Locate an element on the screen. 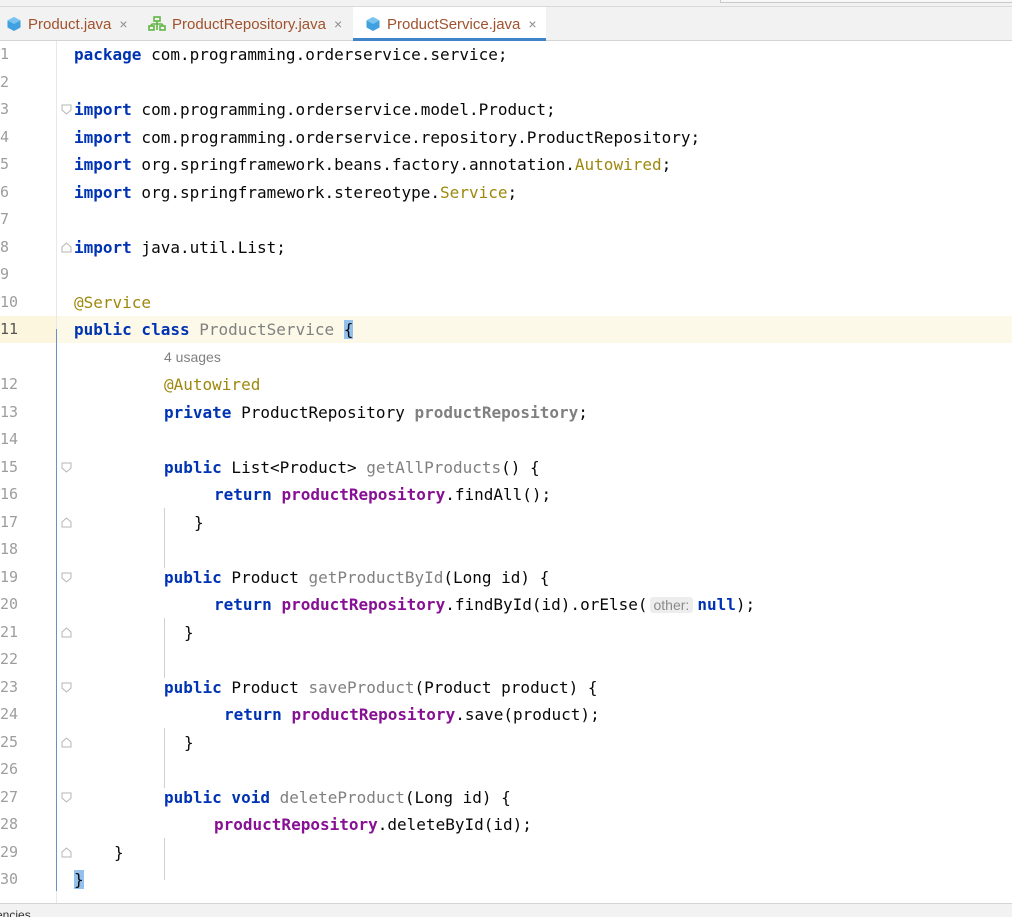 The image size is (1012, 917). line-number: 1 is located at coordinates (5, 54).